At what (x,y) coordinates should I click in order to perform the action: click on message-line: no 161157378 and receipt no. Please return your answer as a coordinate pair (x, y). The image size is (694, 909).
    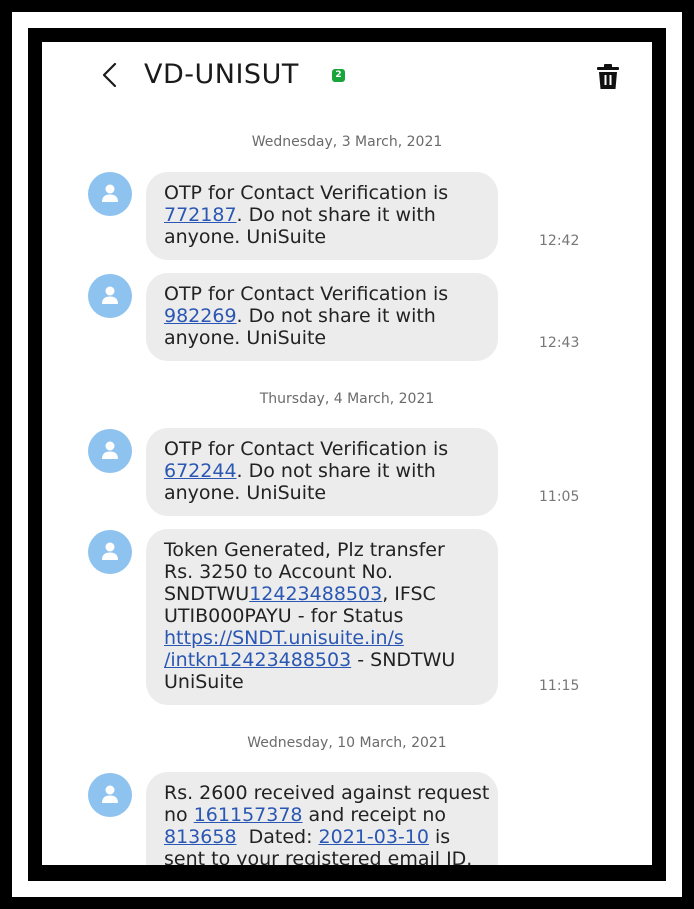
    Looking at the image, I should click on (324, 815).